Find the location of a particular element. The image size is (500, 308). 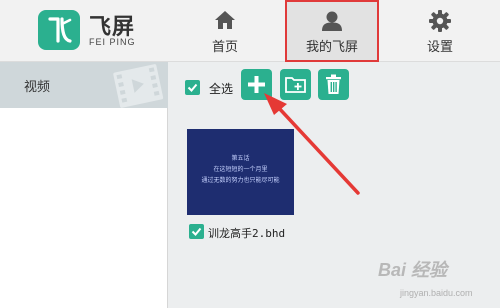

plus-icon is located at coordinates (256, 84).